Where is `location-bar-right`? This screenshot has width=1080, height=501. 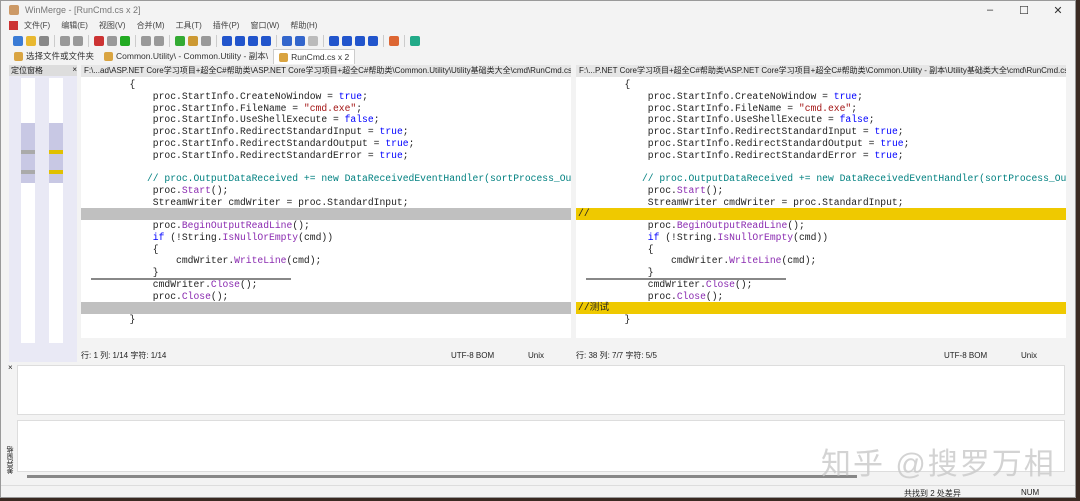 location-bar-right is located at coordinates (56, 210).